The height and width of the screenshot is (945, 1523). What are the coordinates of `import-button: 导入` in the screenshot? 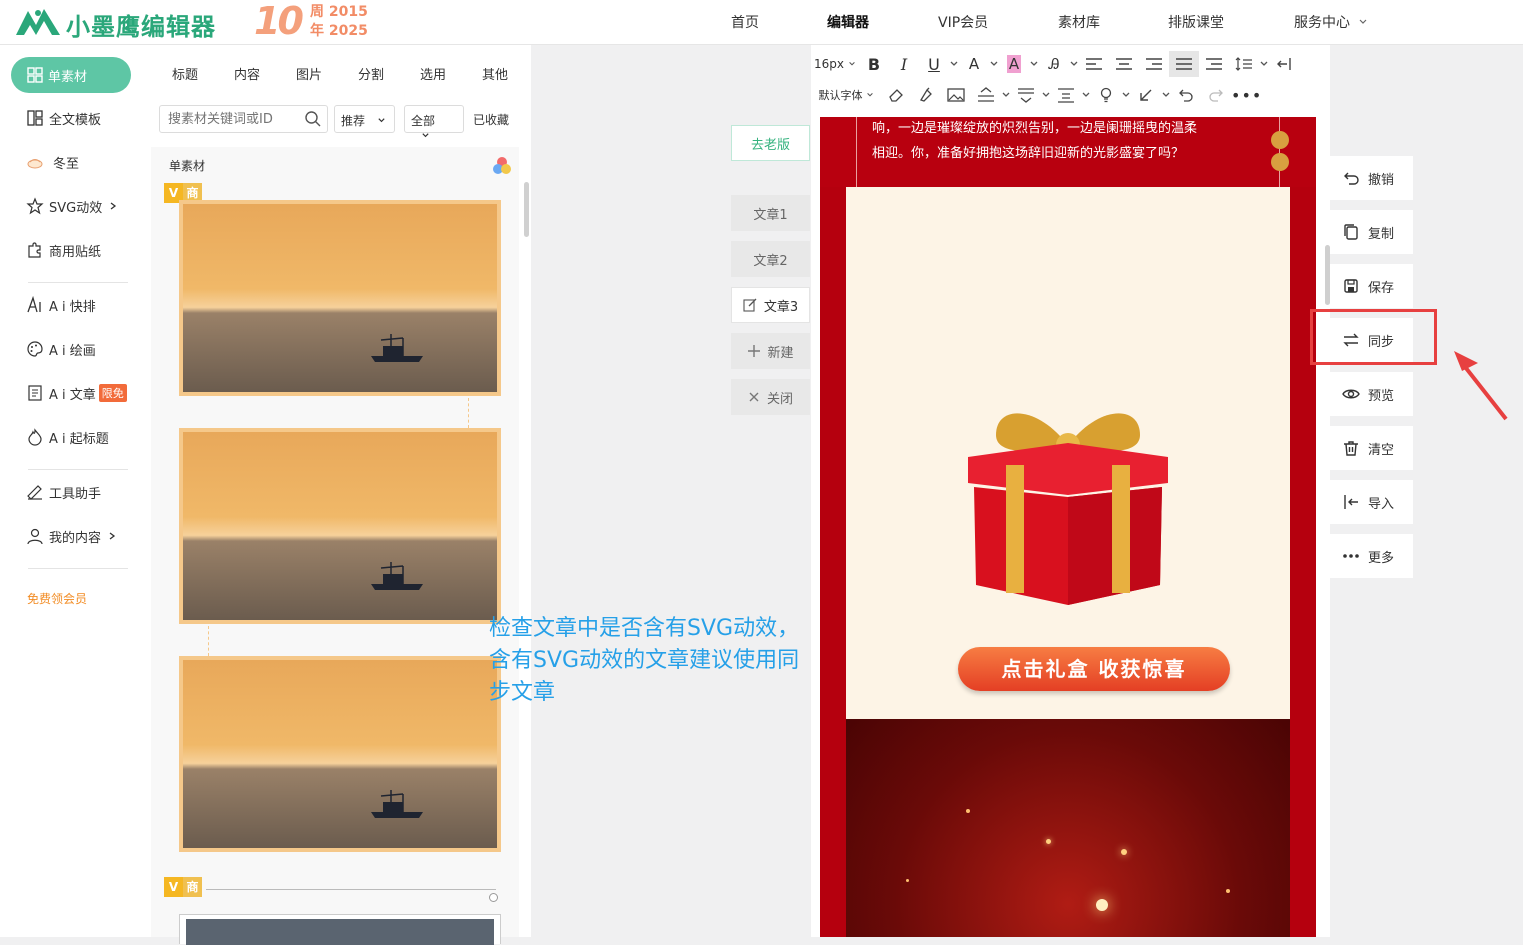 It's located at (1371, 502).